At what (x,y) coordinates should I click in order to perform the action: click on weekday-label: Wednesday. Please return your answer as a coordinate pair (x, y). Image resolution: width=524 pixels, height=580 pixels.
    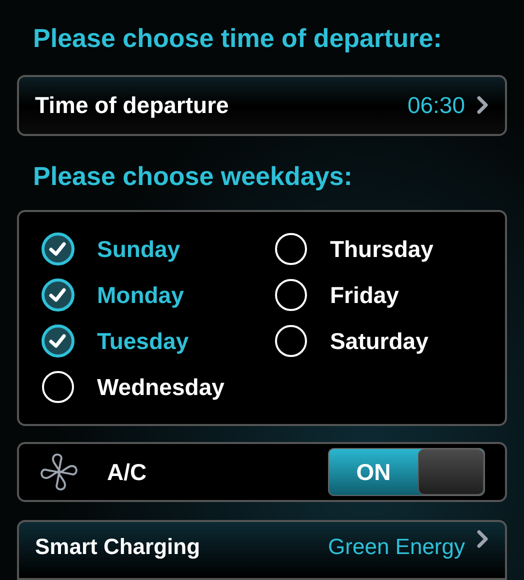
    Looking at the image, I should click on (160, 387).